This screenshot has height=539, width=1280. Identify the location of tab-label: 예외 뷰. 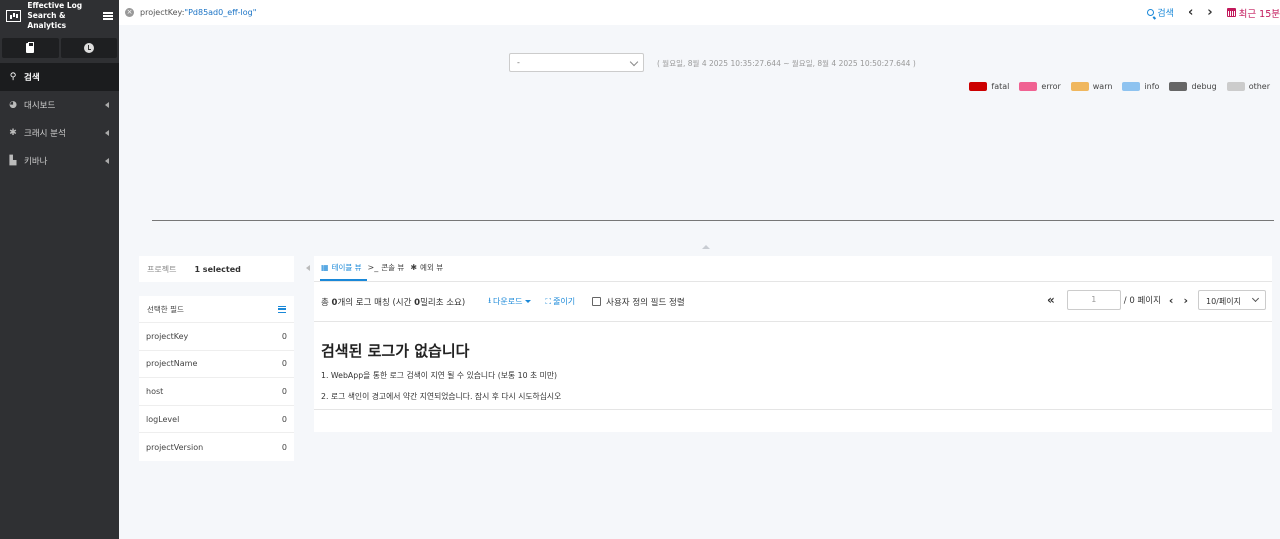
(432, 267).